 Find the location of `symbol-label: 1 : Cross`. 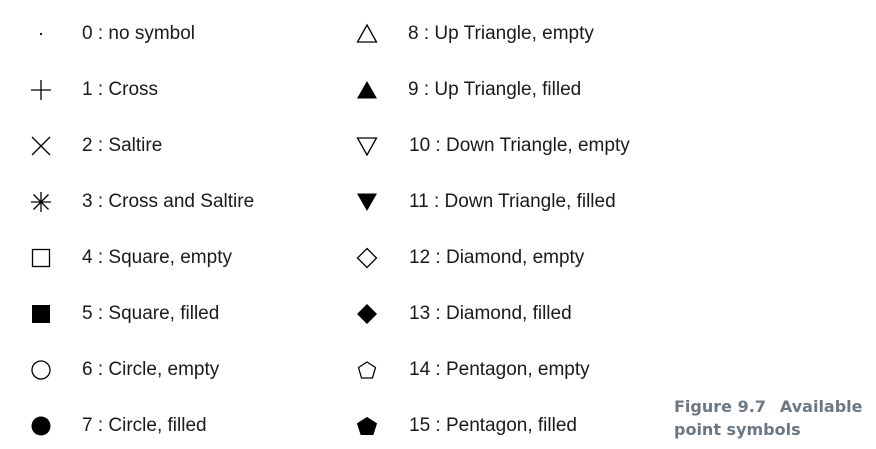

symbol-label: 1 : Cross is located at coordinates (120, 89).